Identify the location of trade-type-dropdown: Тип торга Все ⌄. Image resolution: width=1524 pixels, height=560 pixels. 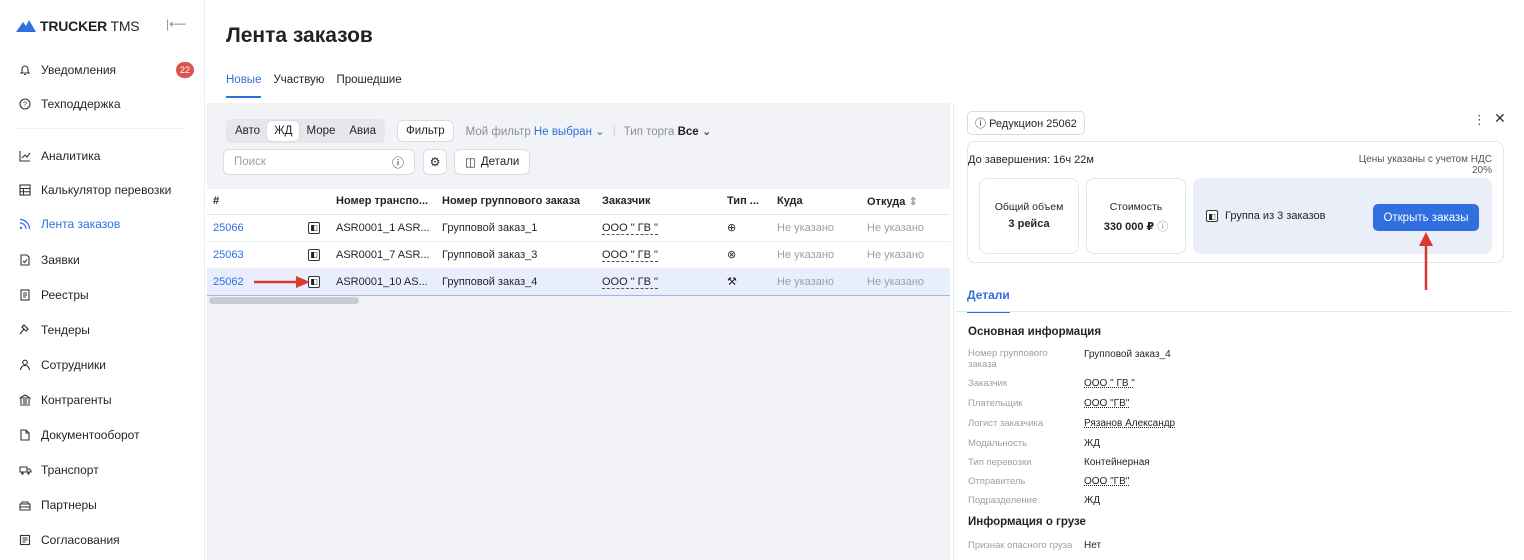
(668, 131).